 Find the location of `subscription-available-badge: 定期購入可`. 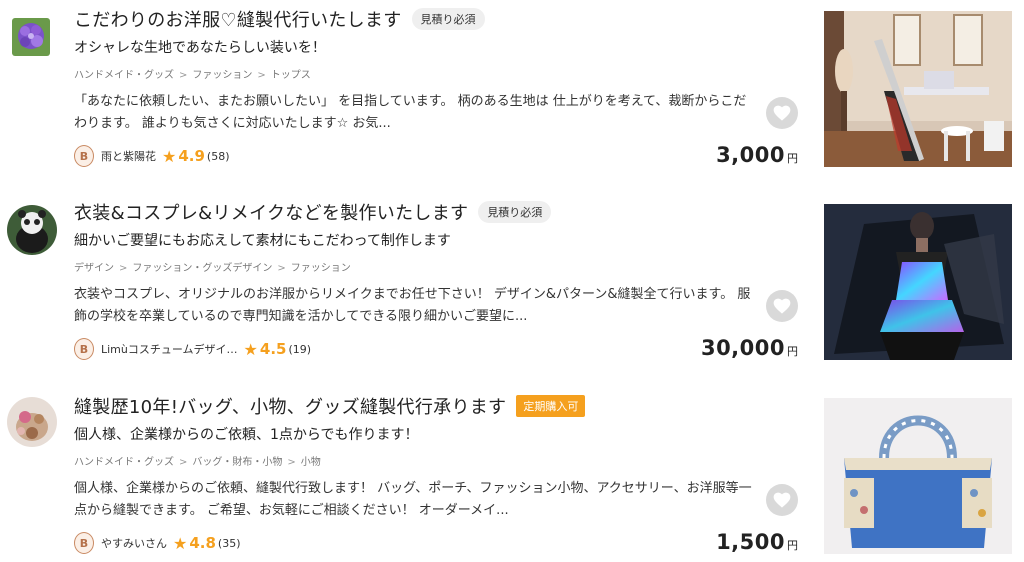

subscription-available-badge: 定期購入可 is located at coordinates (551, 406).